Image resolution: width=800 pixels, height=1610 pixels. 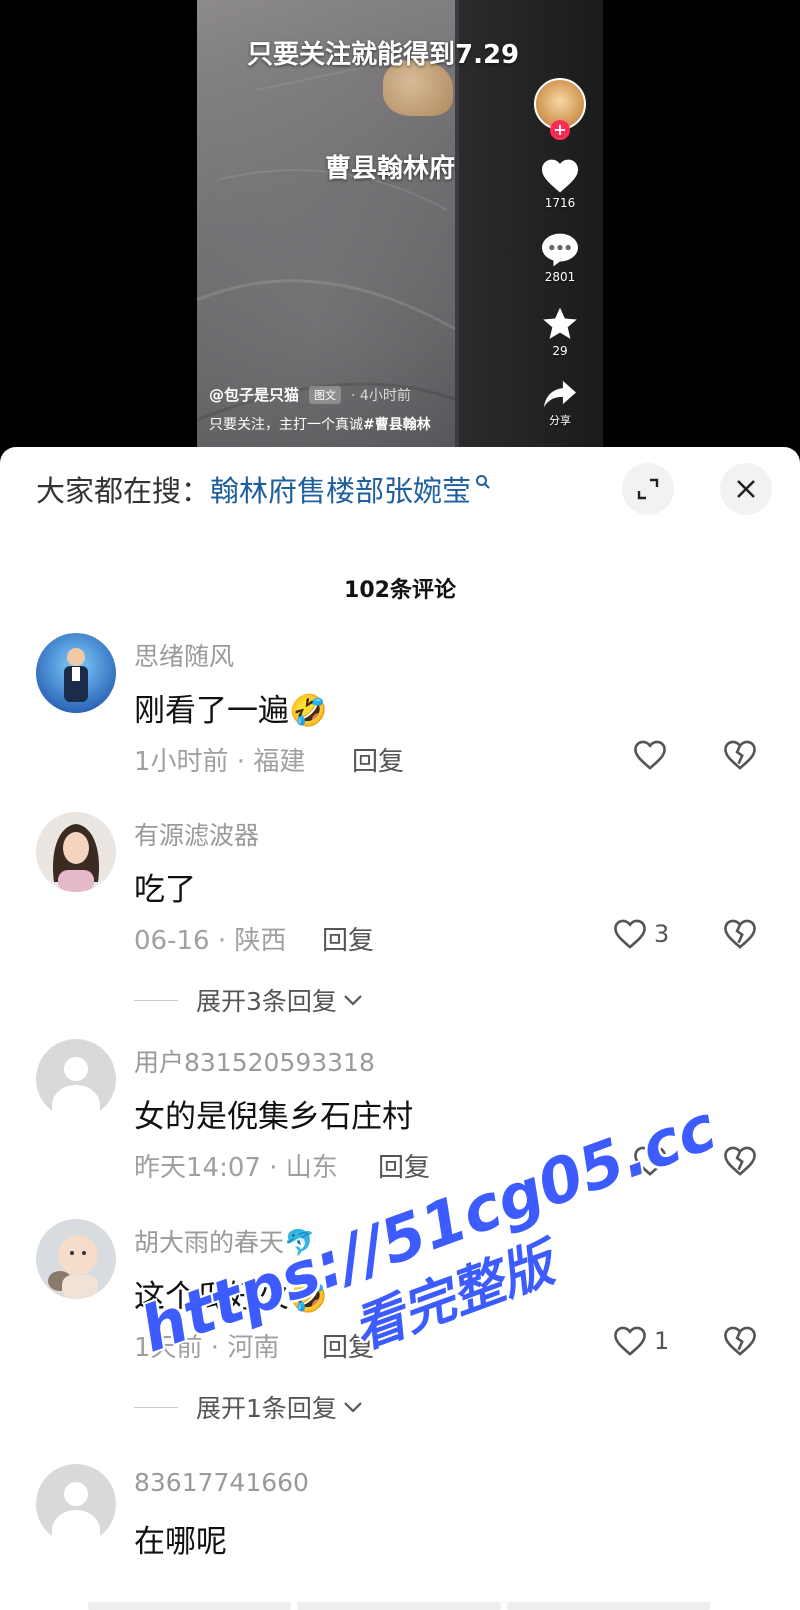 I want to click on close-button, so click(x=746, y=489).